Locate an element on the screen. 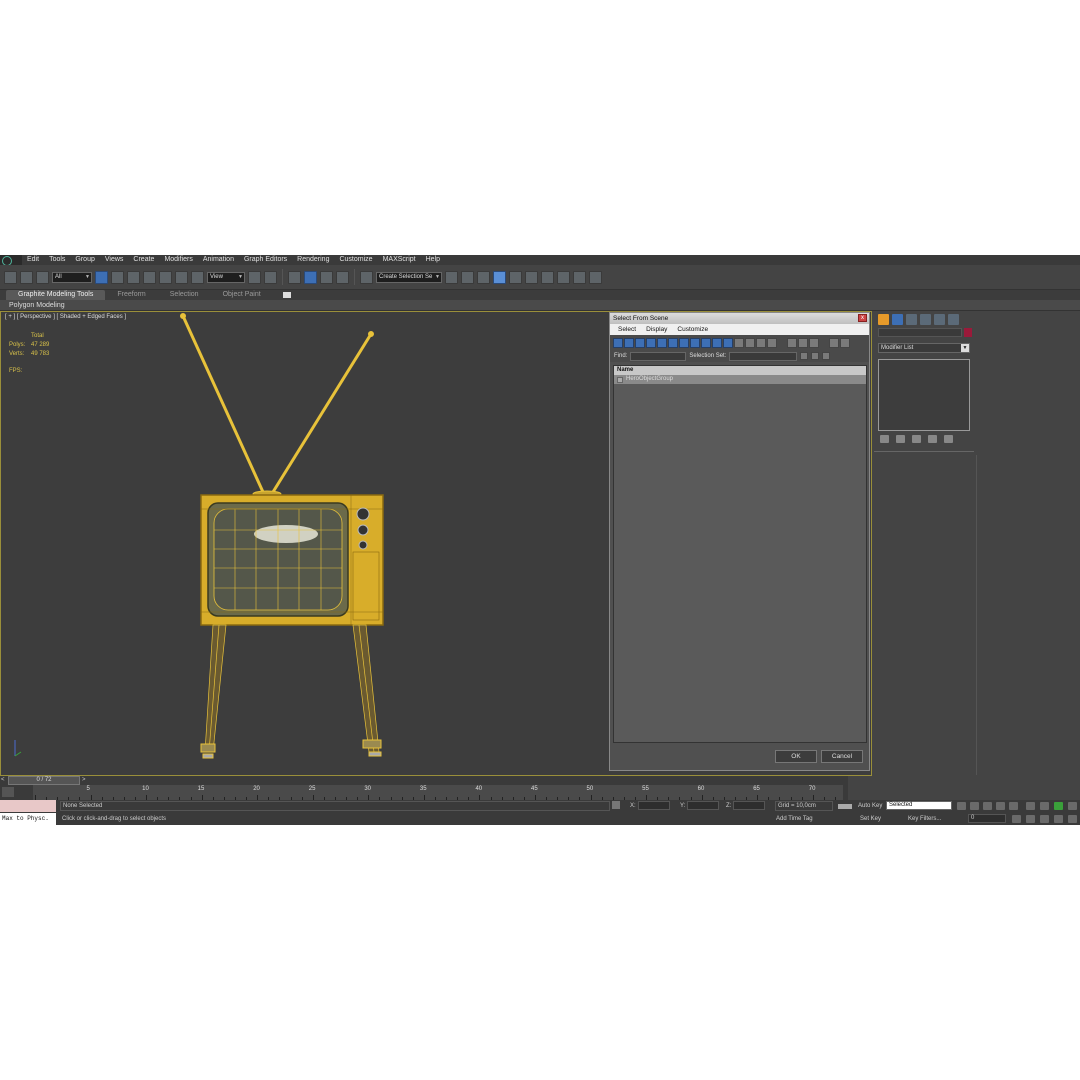  menu-graph-editors: Graph Editors is located at coordinates (265, 260).